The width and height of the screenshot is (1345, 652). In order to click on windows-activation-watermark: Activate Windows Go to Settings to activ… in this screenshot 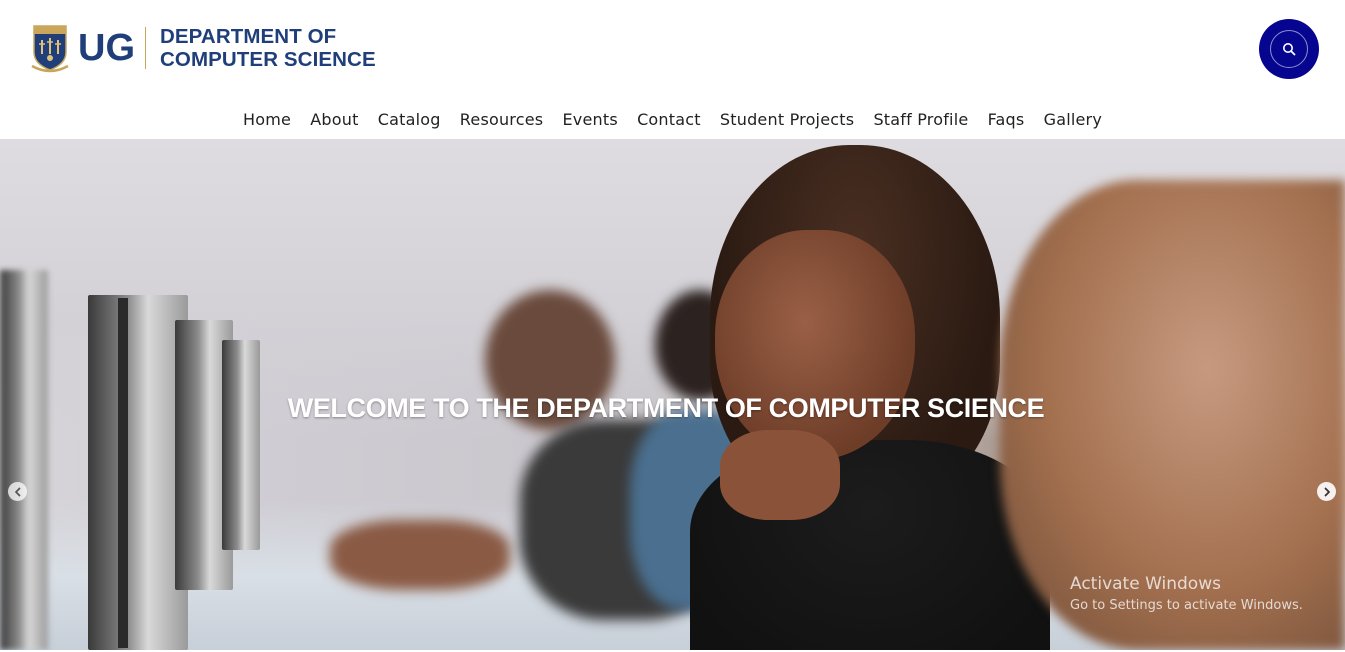, I will do `click(1186, 594)`.